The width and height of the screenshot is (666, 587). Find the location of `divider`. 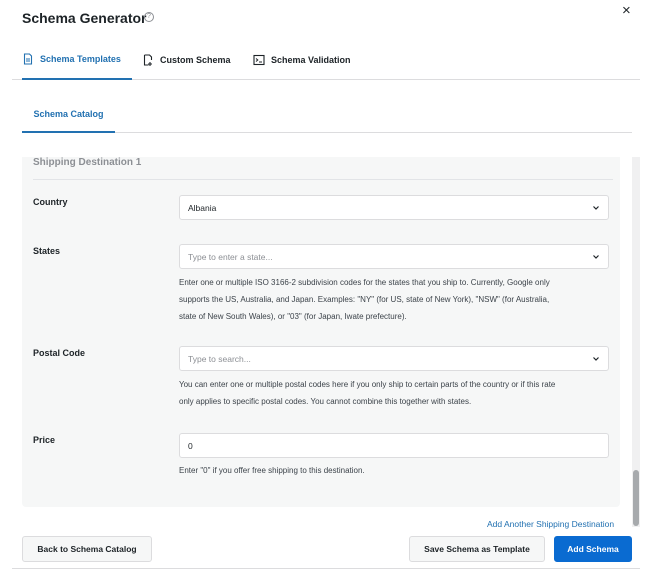

divider is located at coordinates (323, 179).